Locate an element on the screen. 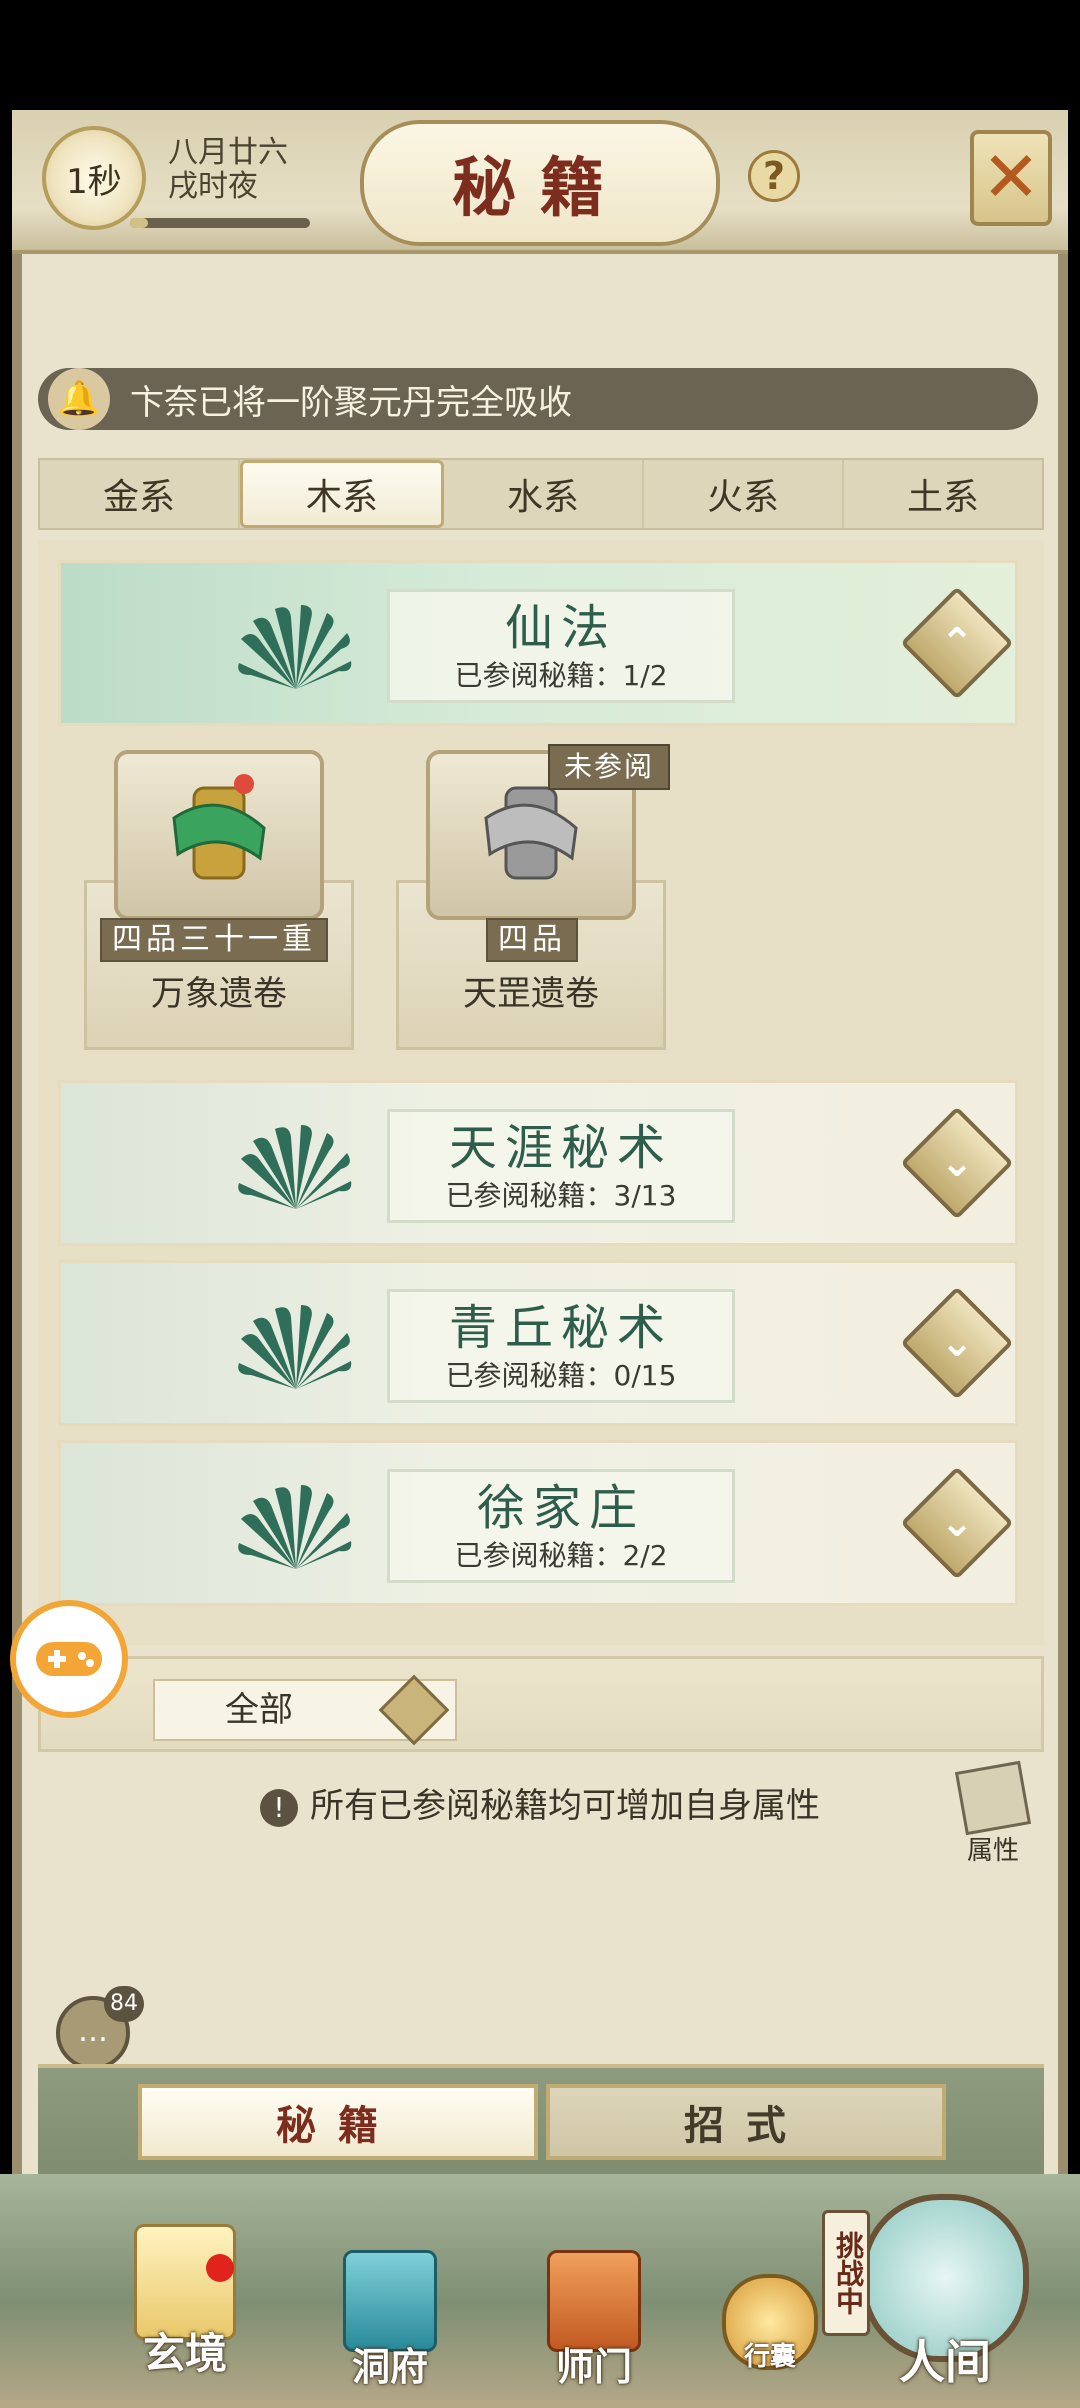 This screenshot has height=2408, width=1080. gamepad-button is located at coordinates (69, 1659).